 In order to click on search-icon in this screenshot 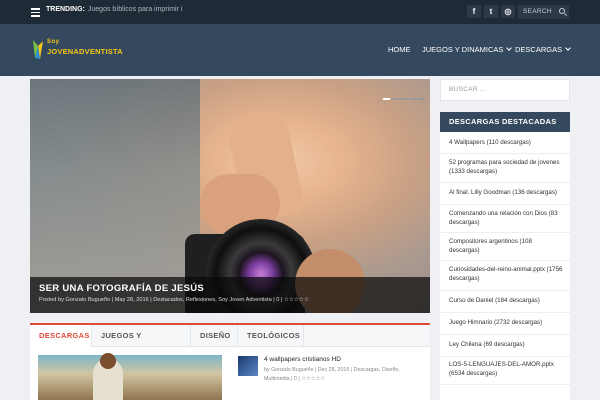, I will do `click(562, 11)`.